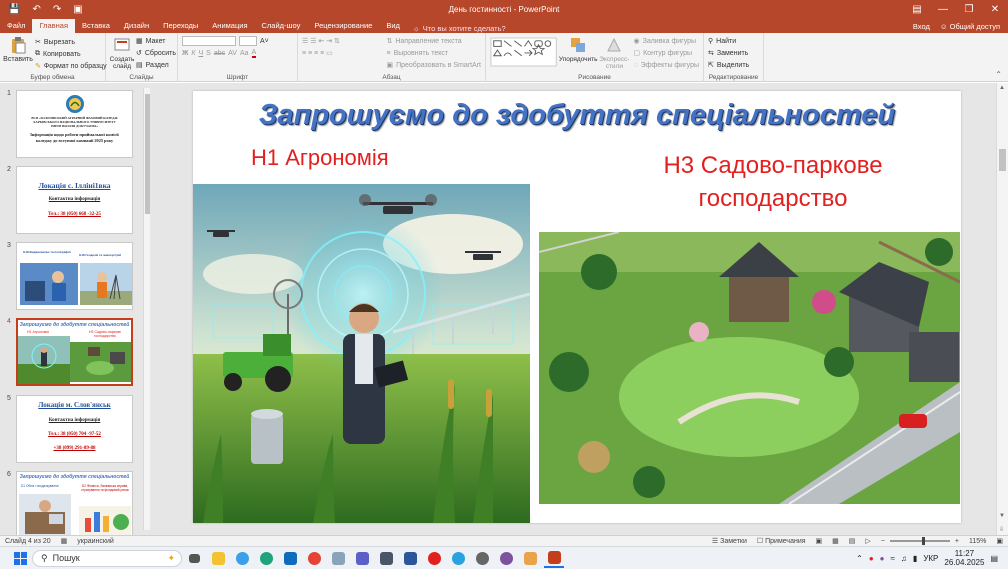 The width and height of the screenshot is (1008, 569). What do you see at coordinates (995, 9) in the screenshot?
I see `close-icon: ✕` at bounding box center [995, 9].